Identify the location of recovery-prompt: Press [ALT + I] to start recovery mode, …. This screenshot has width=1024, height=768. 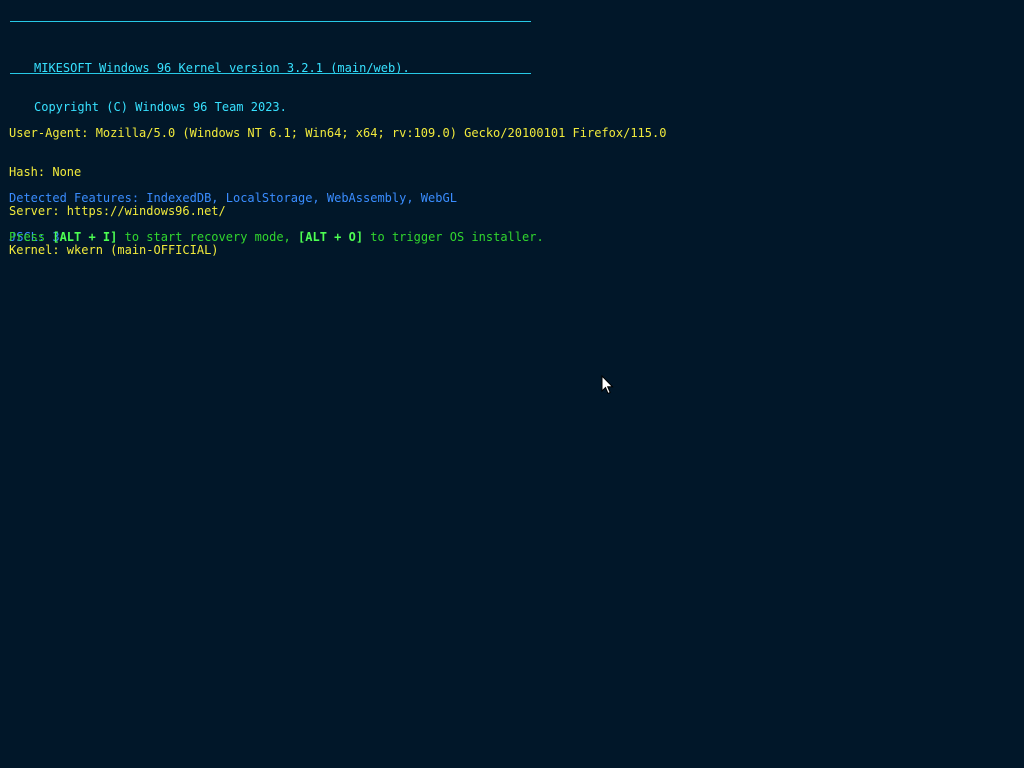
(276, 237).